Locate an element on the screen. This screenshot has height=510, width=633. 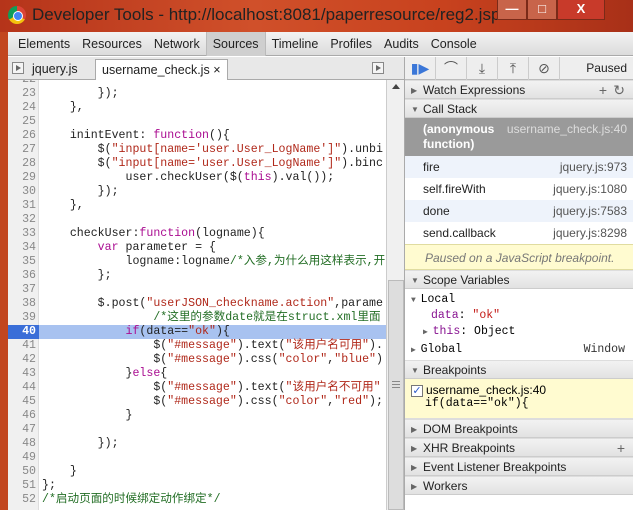
frame-location: jquery.js:8298 is located at coordinates (590, 233).